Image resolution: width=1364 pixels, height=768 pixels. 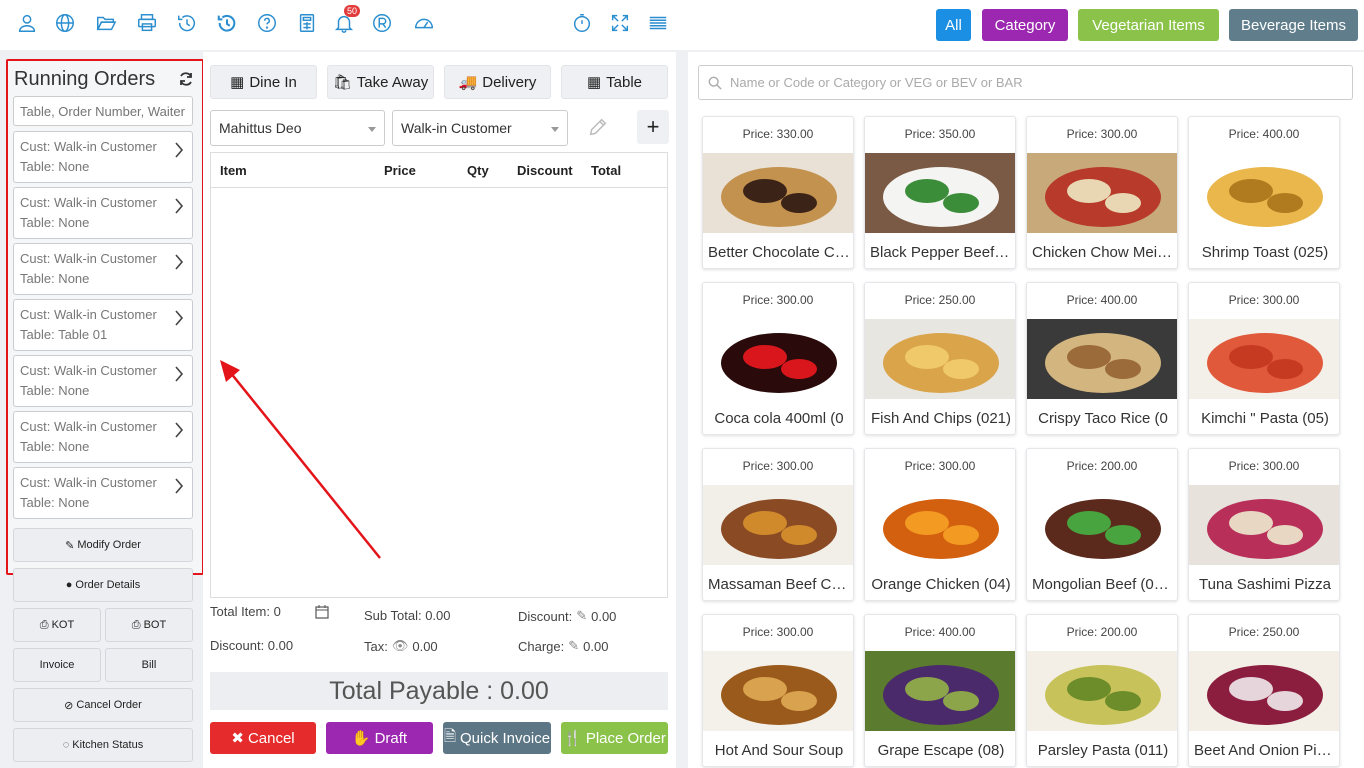 I want to click on menu-icon, so click(x=658, y=23).